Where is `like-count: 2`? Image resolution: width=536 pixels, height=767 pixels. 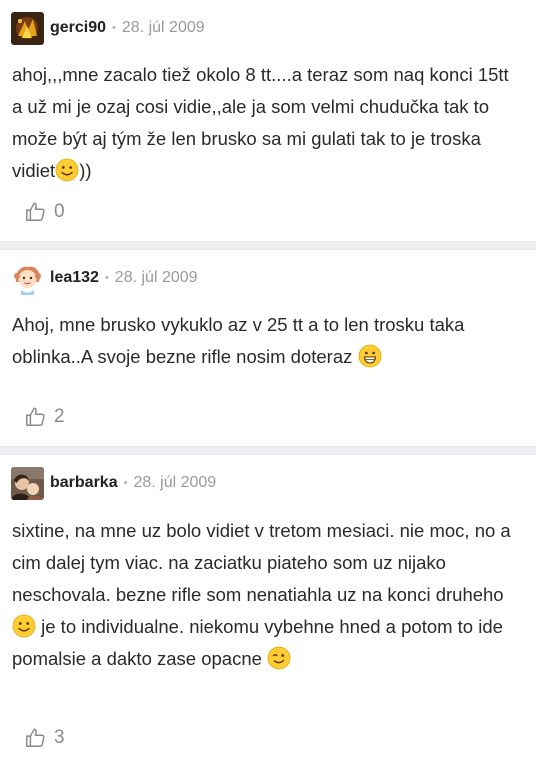 like-count: 2 is located at coordinates (59, 416).